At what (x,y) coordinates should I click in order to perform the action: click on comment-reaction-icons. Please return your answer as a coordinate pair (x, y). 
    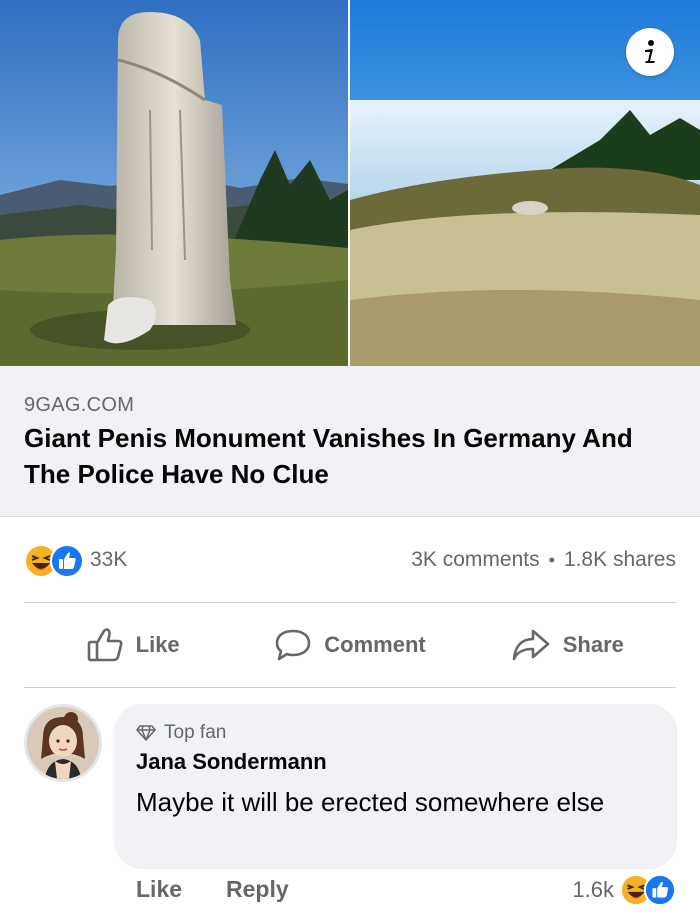
    Looking at the image, I should click on (649, 890).